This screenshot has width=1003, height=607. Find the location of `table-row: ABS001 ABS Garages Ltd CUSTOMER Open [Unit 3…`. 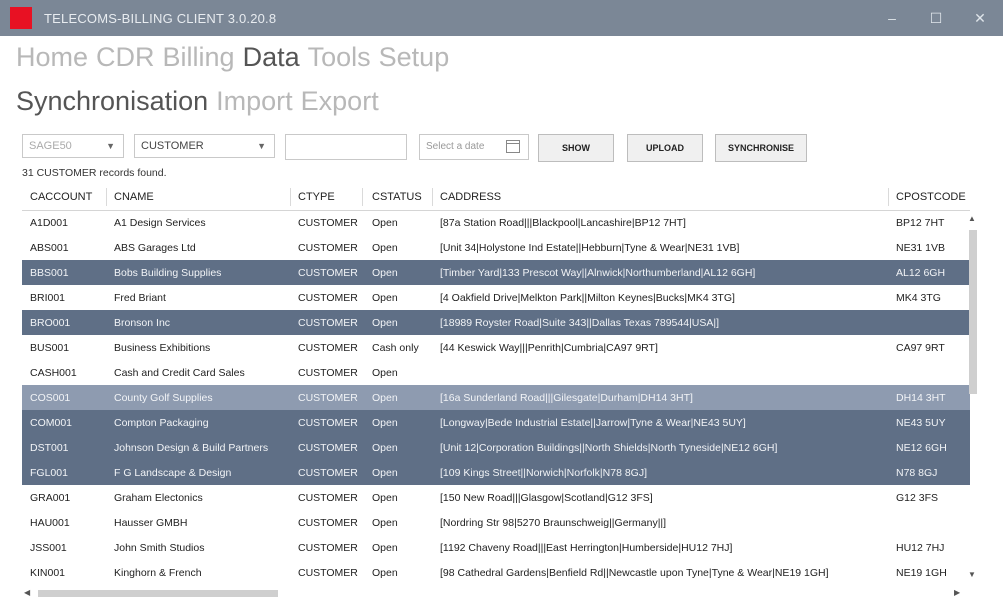

table-row: ABS001 ABS Garages Ltd CUSTOMER Open [Unit 3… is located at coordinates (496, 247).